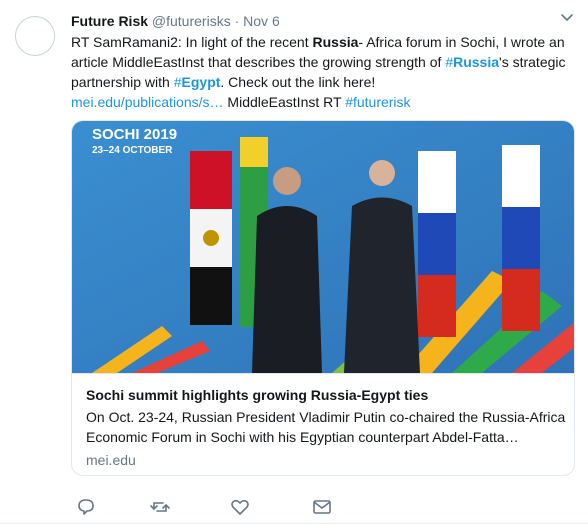  Describe the element at coordinates (284, 102) in the screenshot. I see `text-segment: MiddleEastInst RT` at that location.